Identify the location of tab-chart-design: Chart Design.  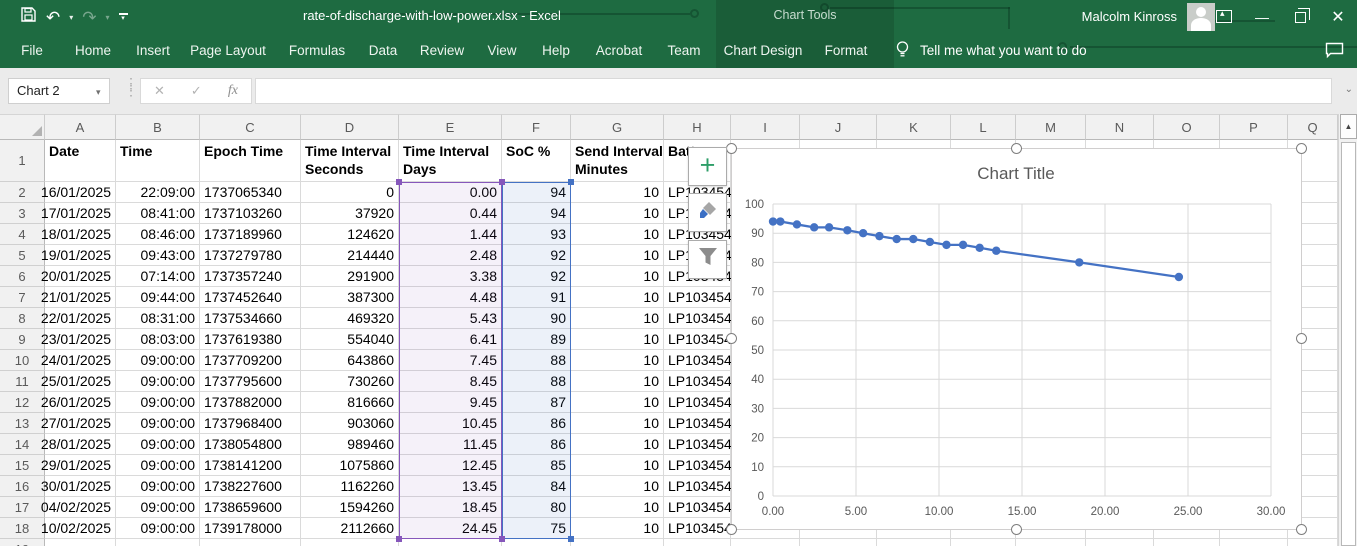
(763, 50).